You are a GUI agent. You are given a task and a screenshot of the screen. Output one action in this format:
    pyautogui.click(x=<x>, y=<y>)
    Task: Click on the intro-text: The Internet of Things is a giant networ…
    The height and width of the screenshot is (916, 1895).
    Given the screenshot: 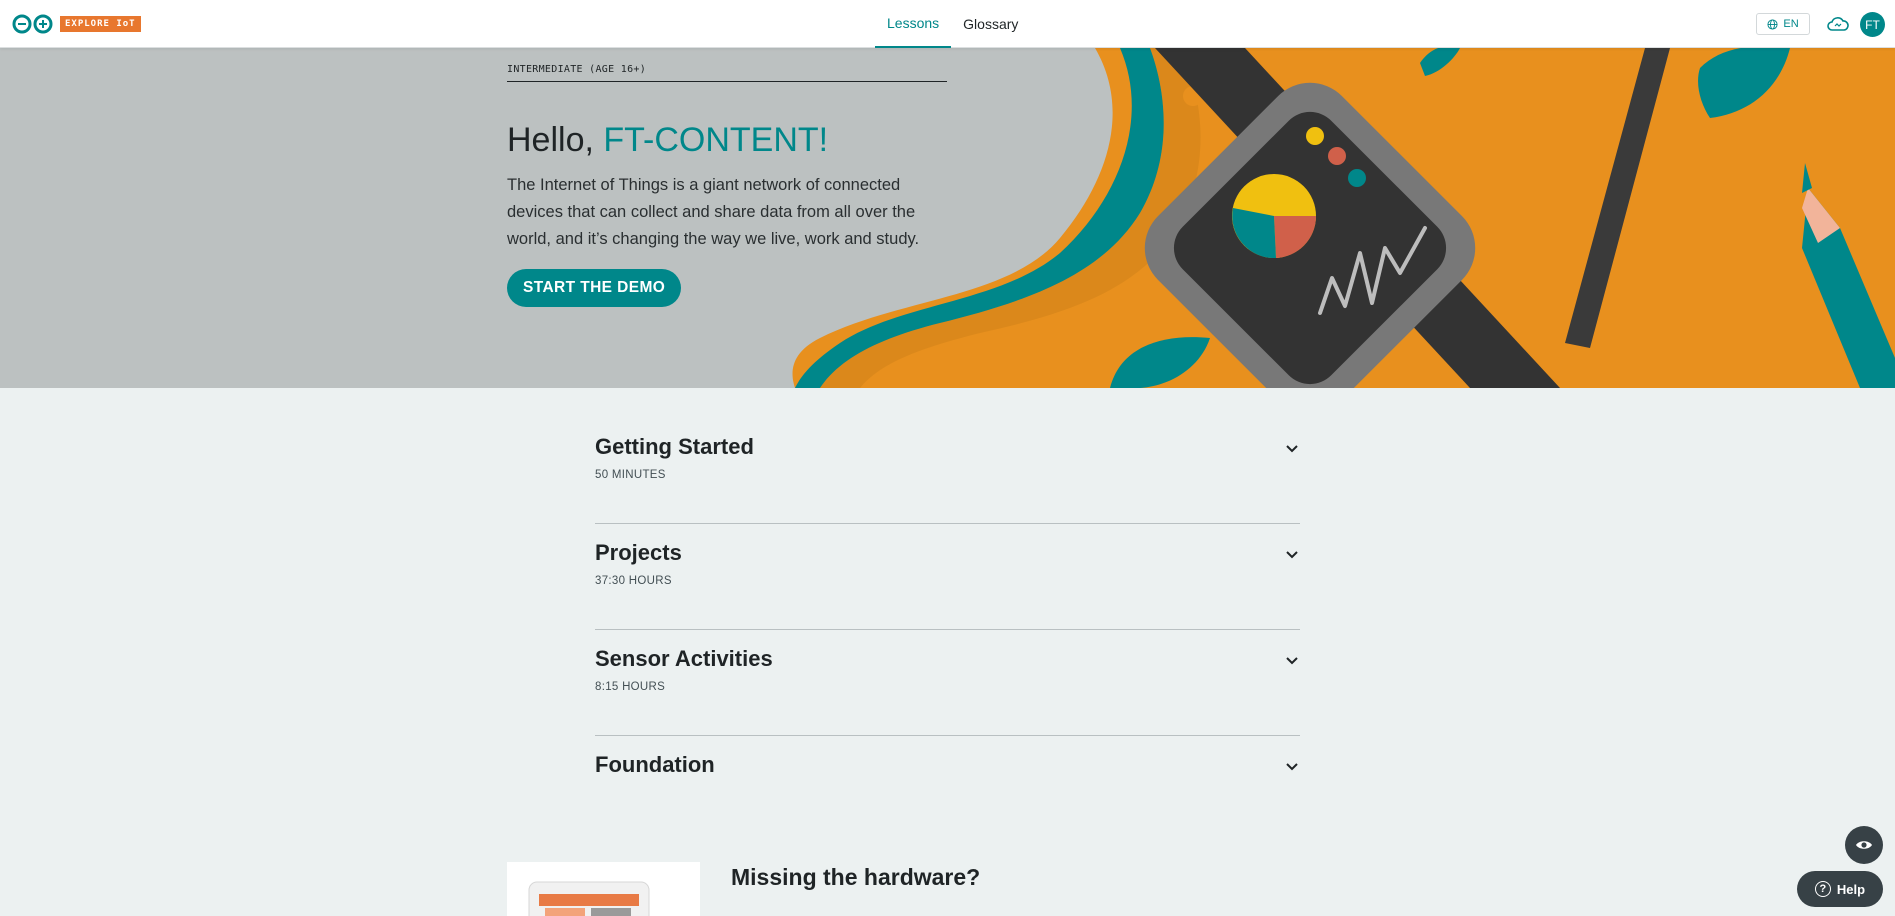 What is the action you would take?
    pyautogui.click(x=713, y=212)
    